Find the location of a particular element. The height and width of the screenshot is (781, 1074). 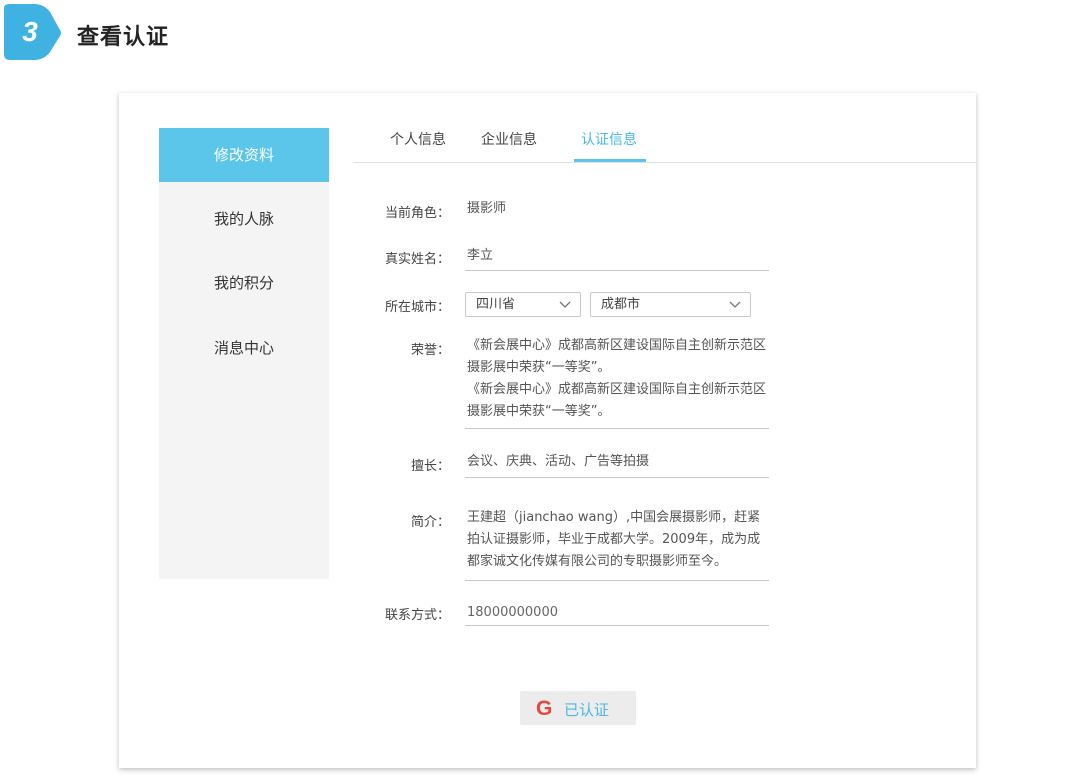

verified-button: G 已认证 is located at coordinates (578, 708).